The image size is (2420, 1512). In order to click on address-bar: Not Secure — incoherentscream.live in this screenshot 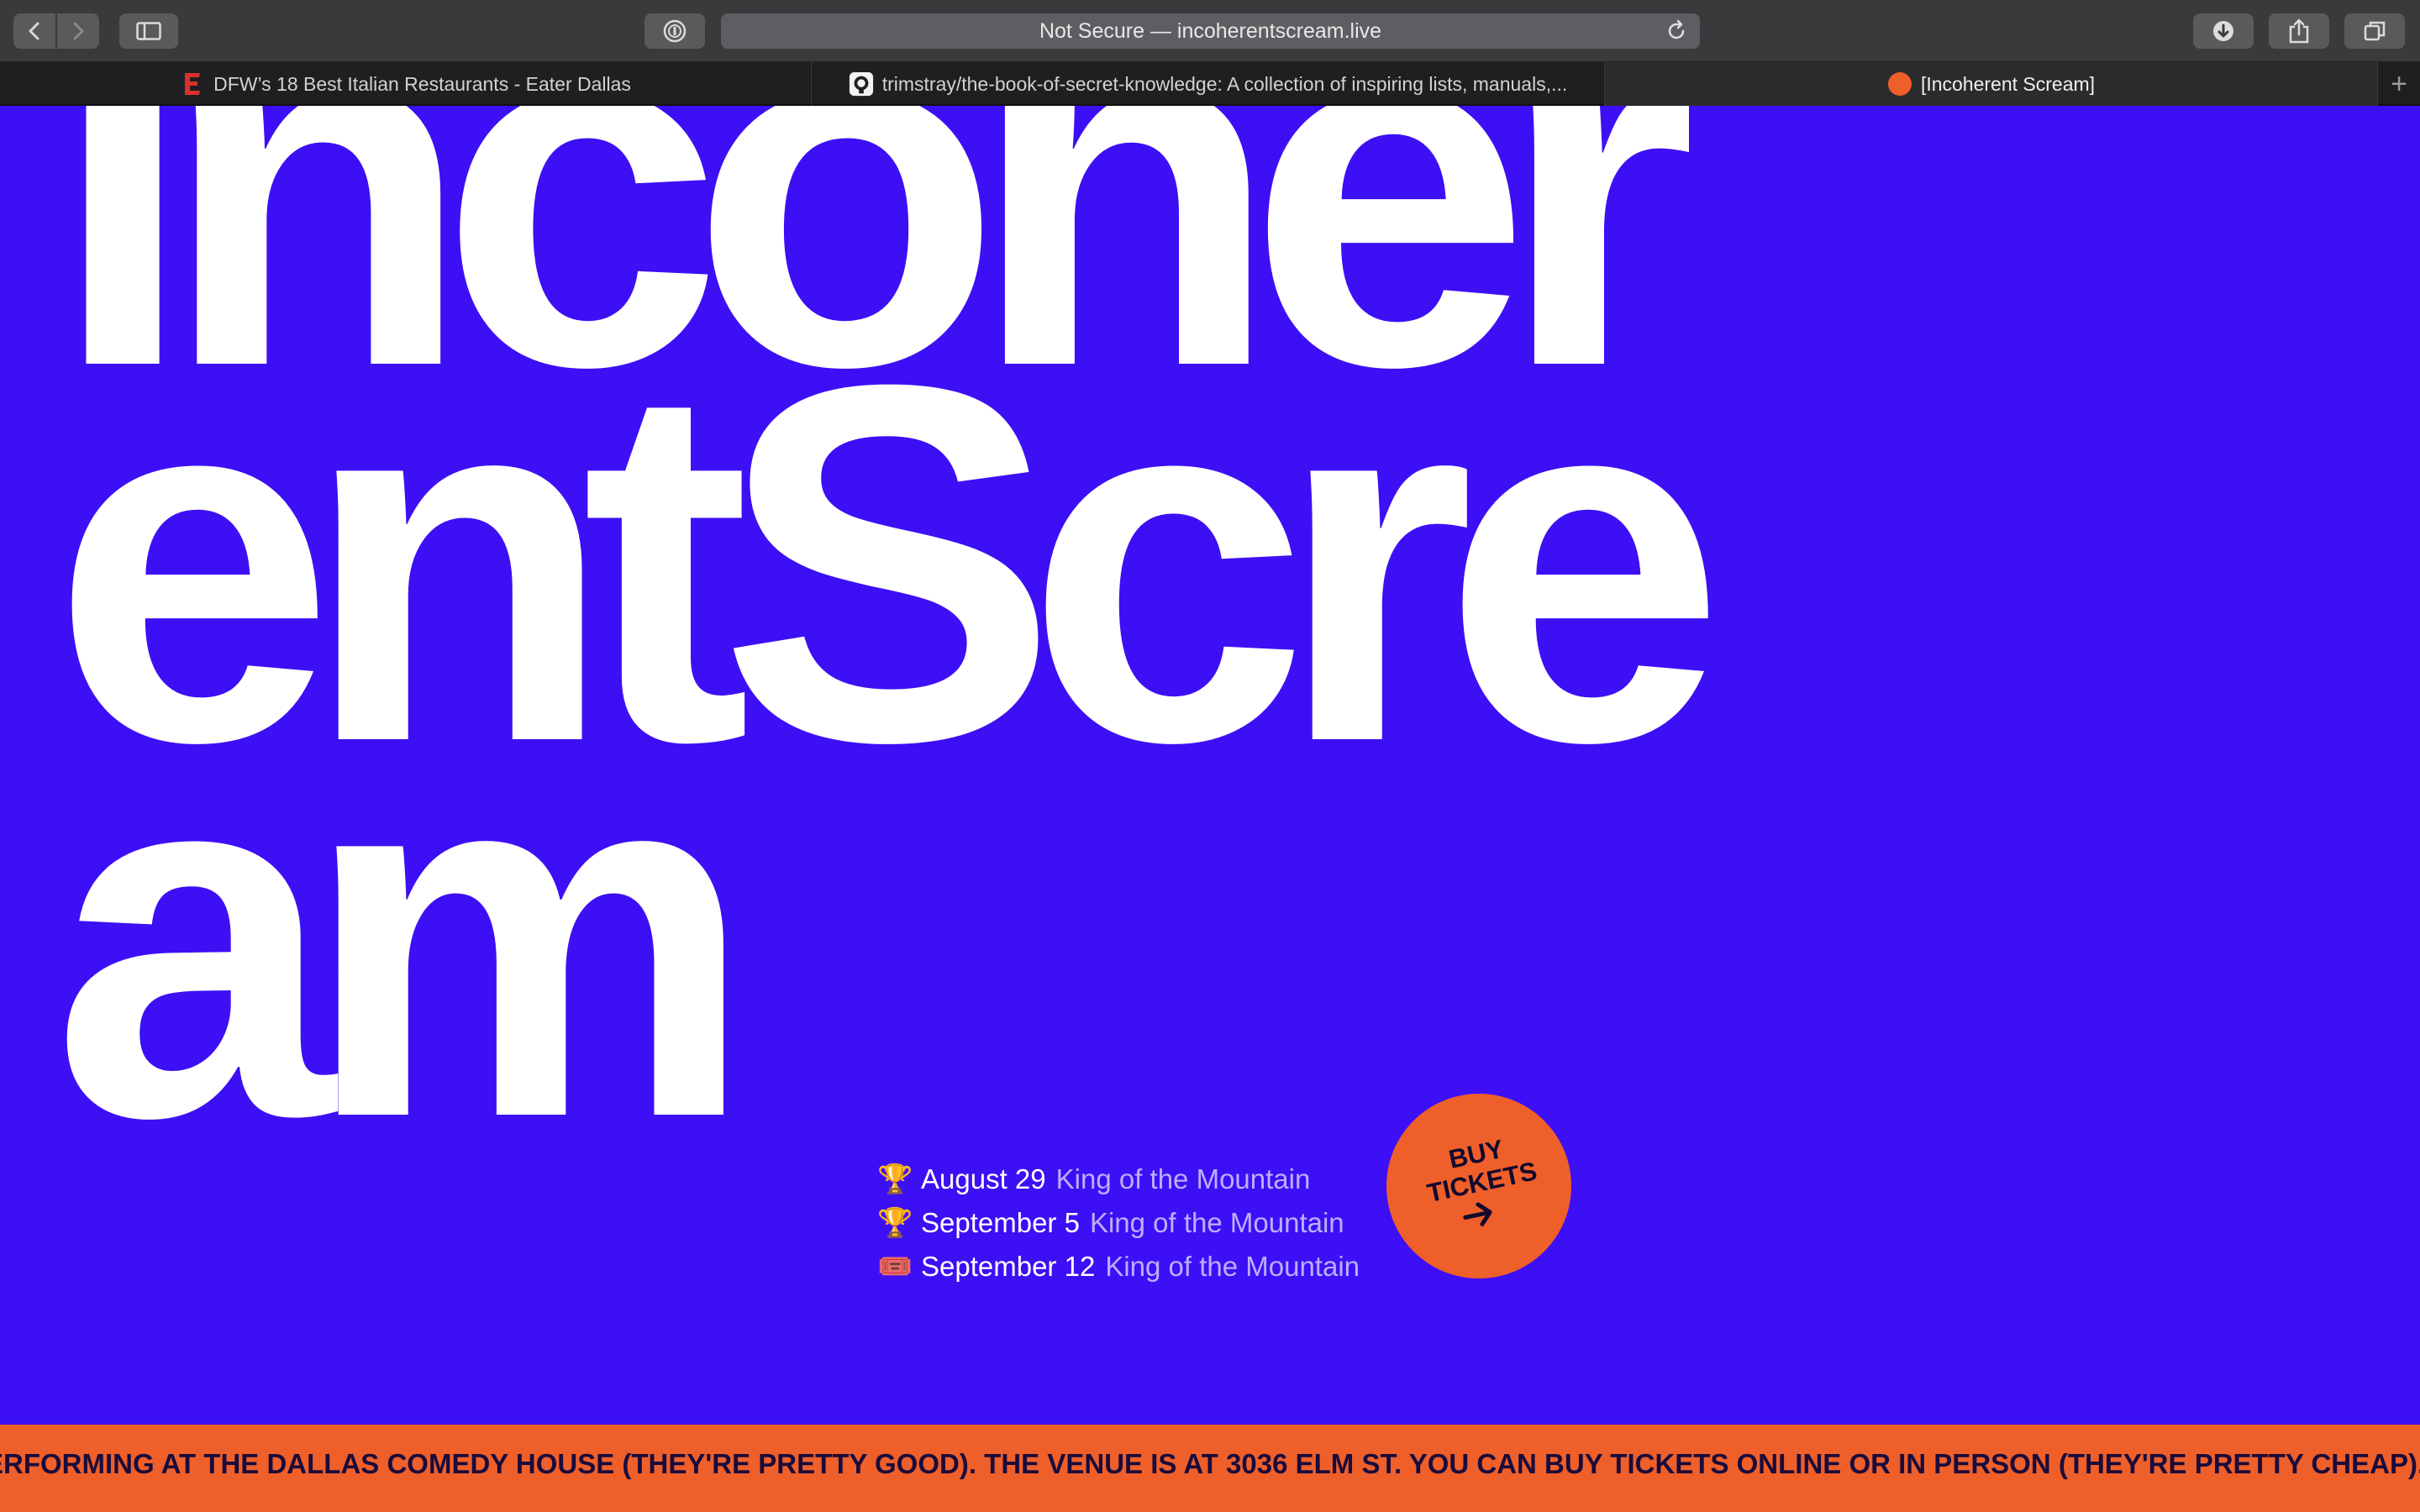, I will do `click(1210, 31)`.